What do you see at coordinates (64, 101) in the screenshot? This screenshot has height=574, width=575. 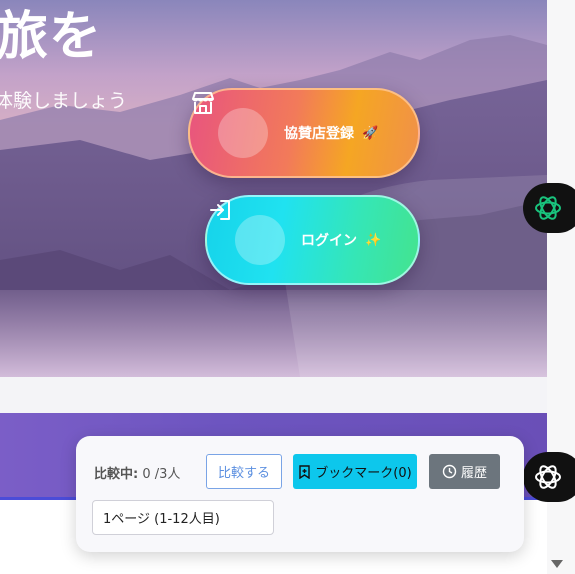 I see `hero-subtitle: 体験しましょう` at bounding box center [64, 101].